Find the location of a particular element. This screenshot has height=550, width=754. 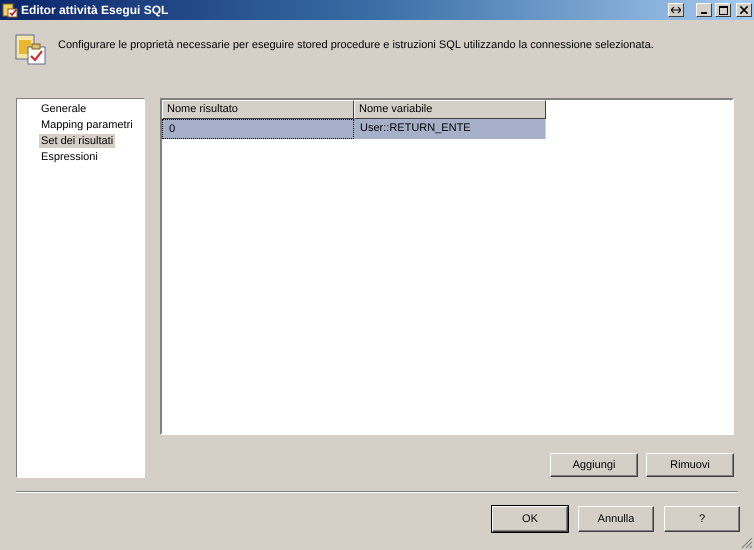

table-cell: User::RETURN_ENTE is located at coordinates (450, 129).